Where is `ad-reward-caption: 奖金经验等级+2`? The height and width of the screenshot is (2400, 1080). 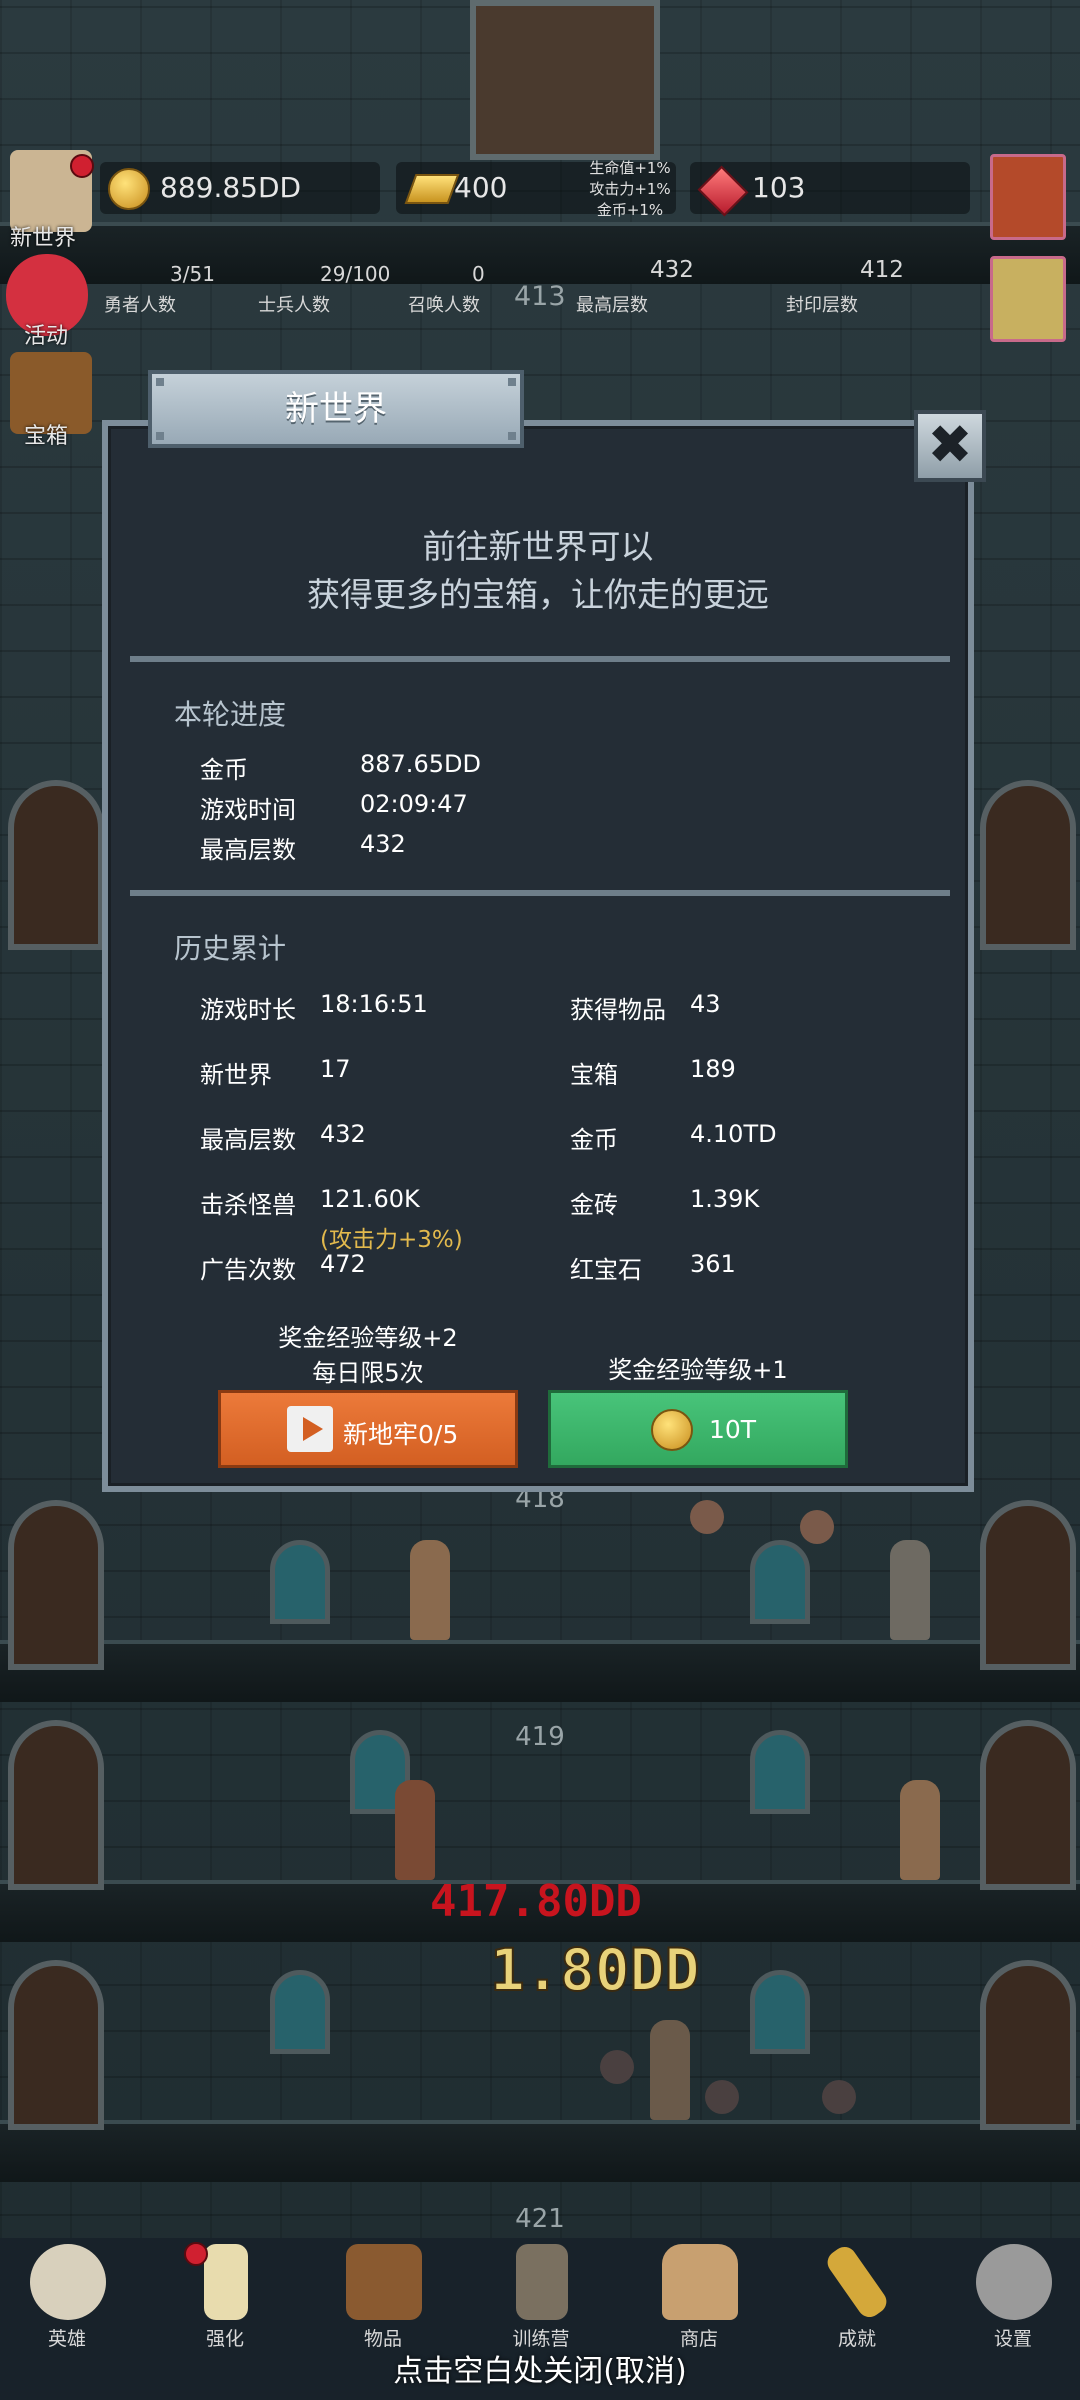 ad-reward-caption: 奖金经验等级+2 is located at coordinates (368, 1338).